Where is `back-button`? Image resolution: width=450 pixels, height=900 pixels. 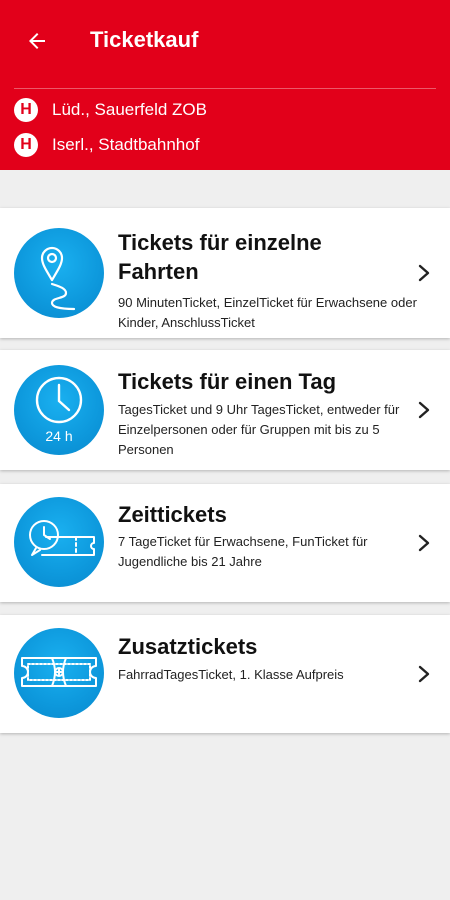
back-button is located at coordinates (37, 41).